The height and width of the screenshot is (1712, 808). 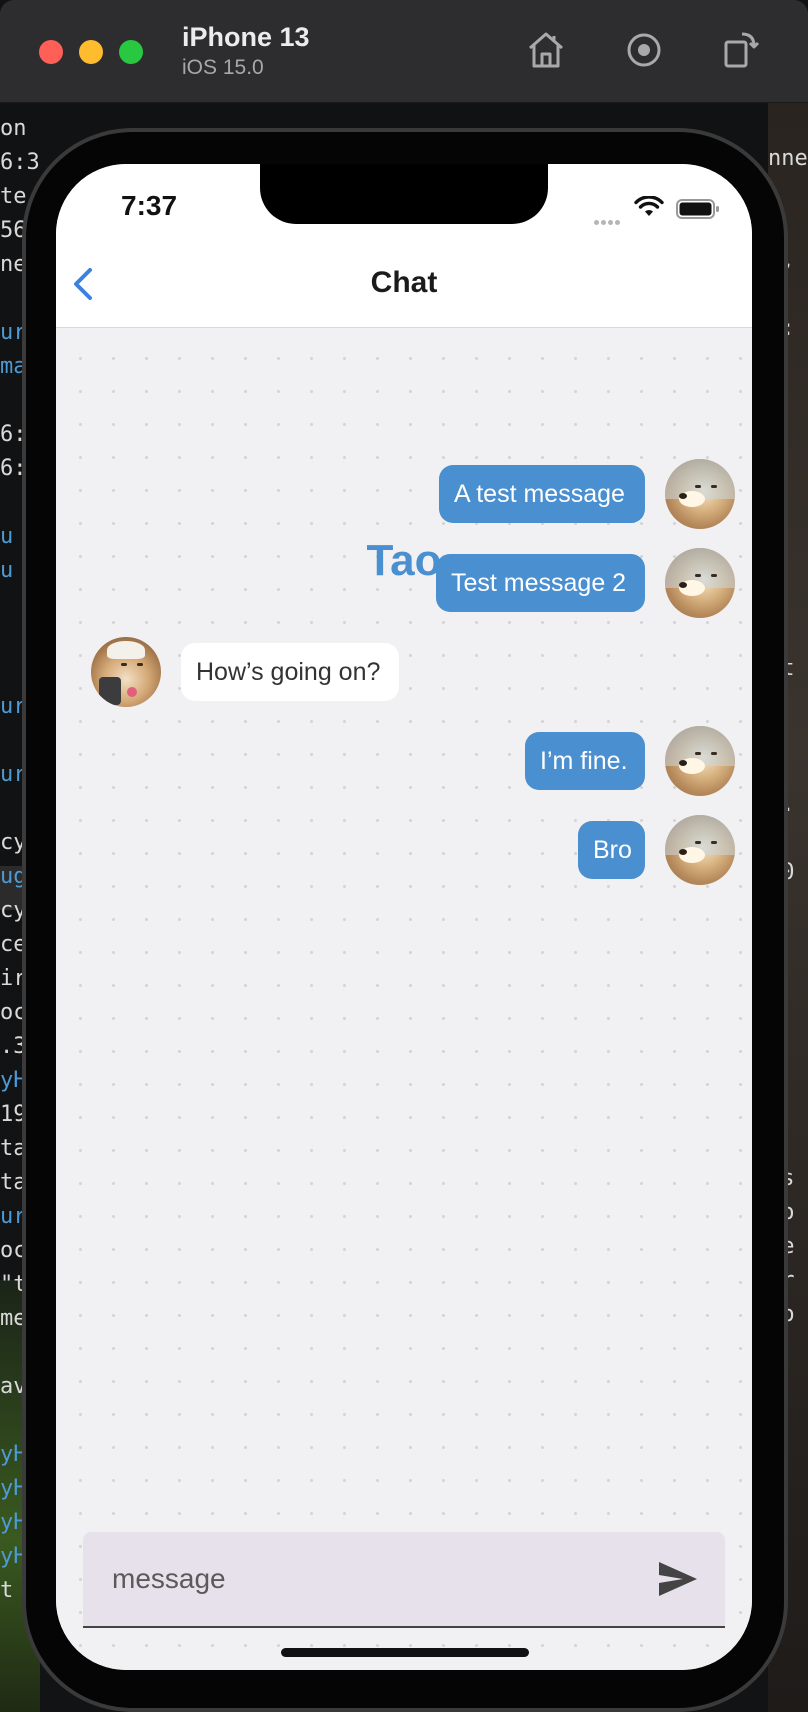 What do you see at coordinates (542, 494) in the screenshot?
I see `message-bubble-sent: A test message` at bounding box center [542, 494].